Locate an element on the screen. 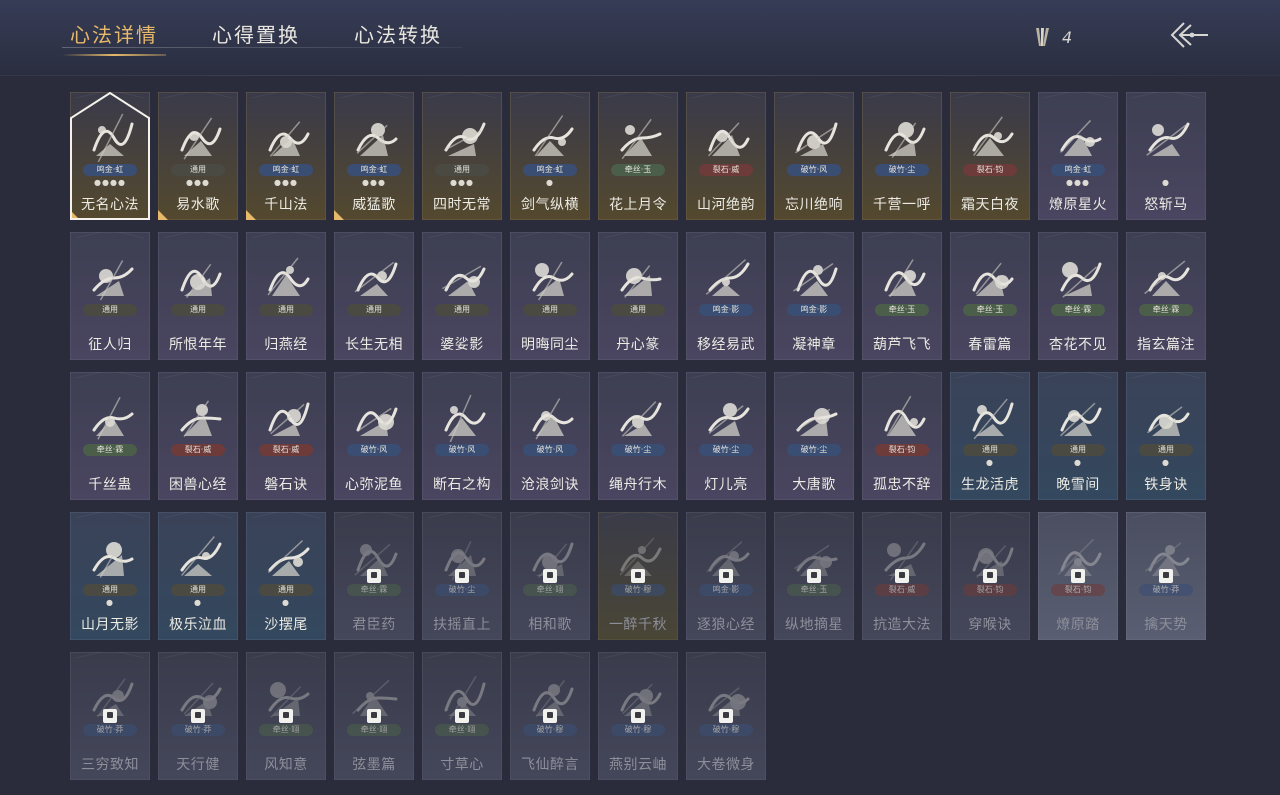 This screenshot has height=795, width=1280. skill-card: 破竹·莽 三穷致知 is located at coordinates (110, 716).